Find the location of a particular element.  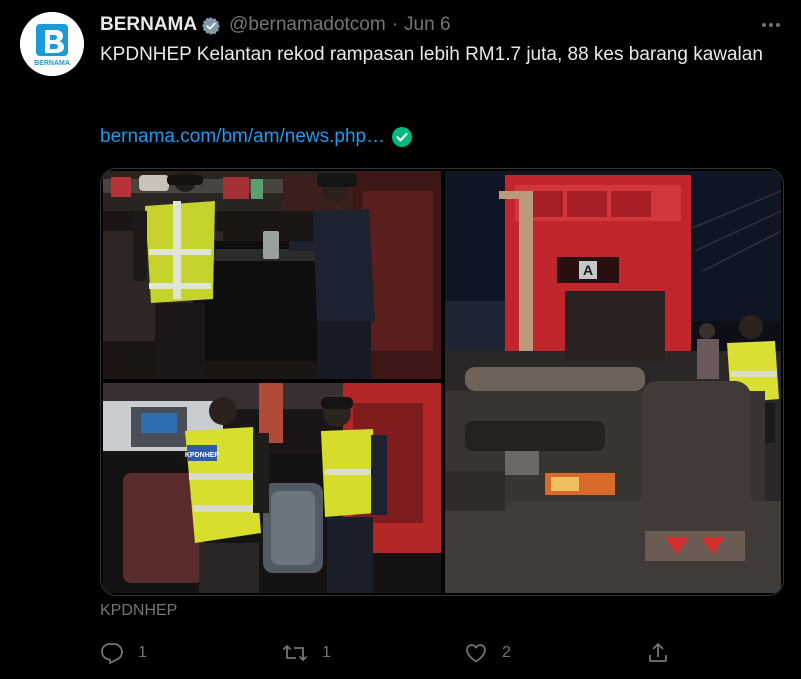

heart-icon is located at coordinates (476, 653).